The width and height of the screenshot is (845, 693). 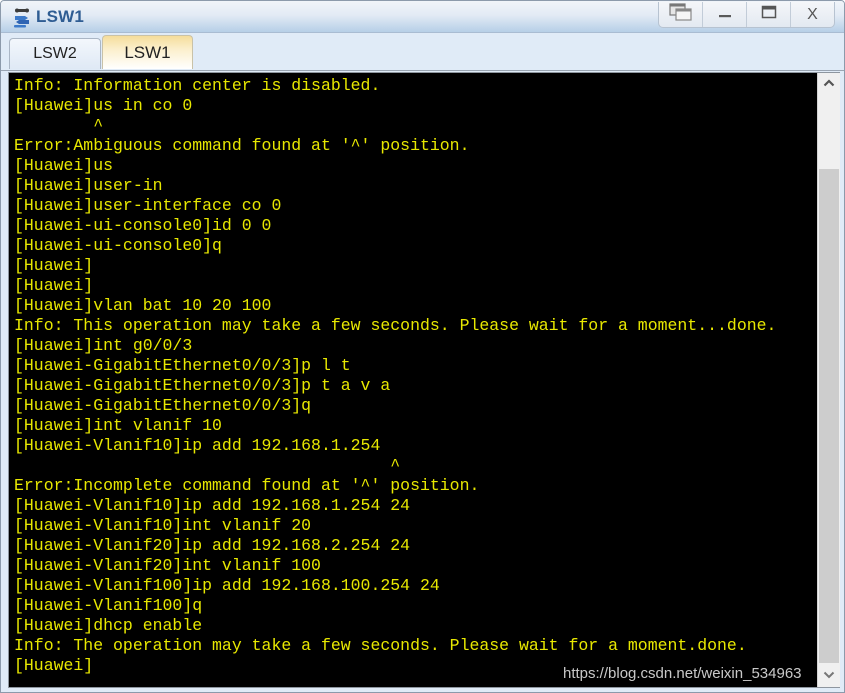 I want to click on tab-label: LSW1, so click(x=147, y=52).